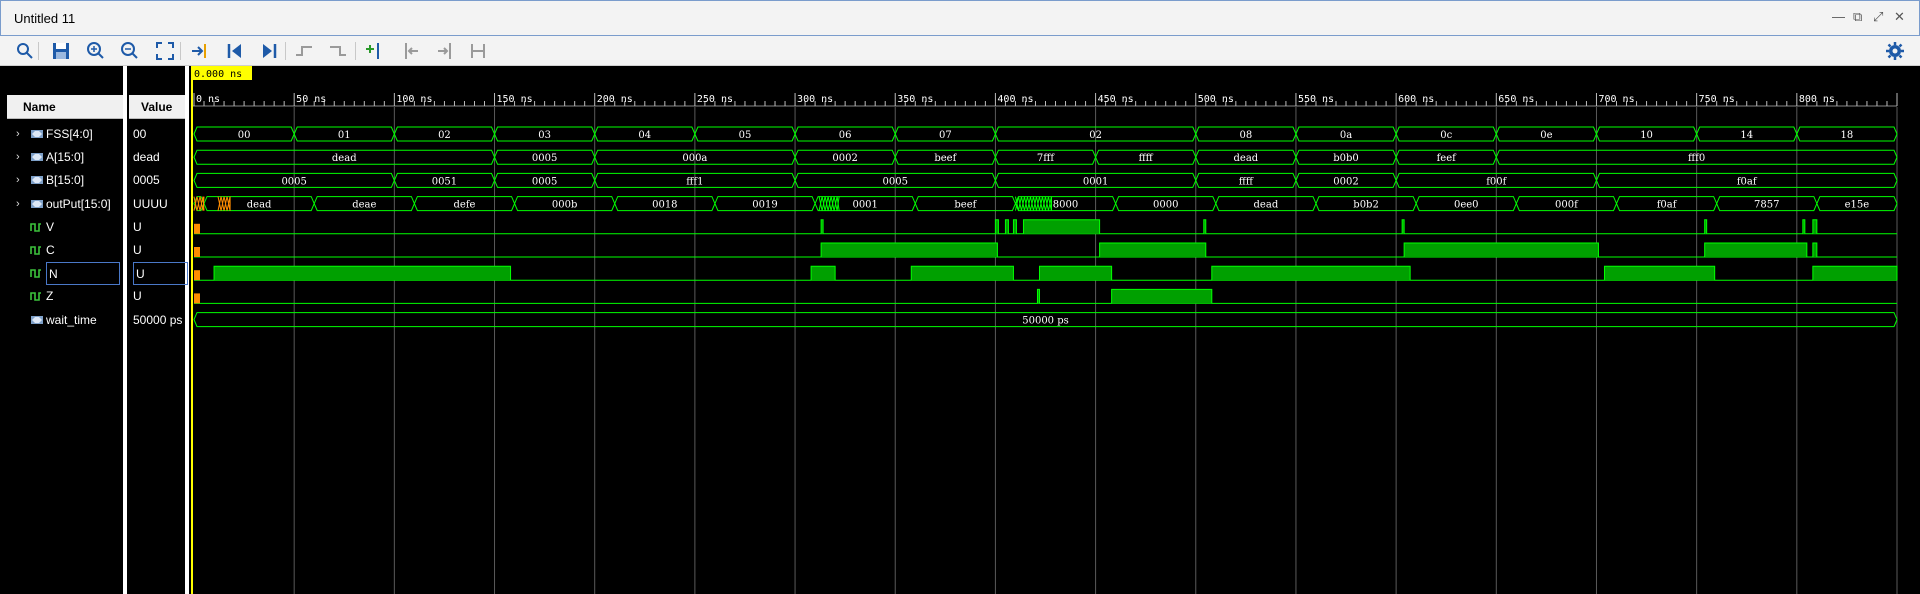 The image size is (1920, 594). Describe the element at coordinates (50, 226) in the screenshot. I see `signal-name: V` at that location.